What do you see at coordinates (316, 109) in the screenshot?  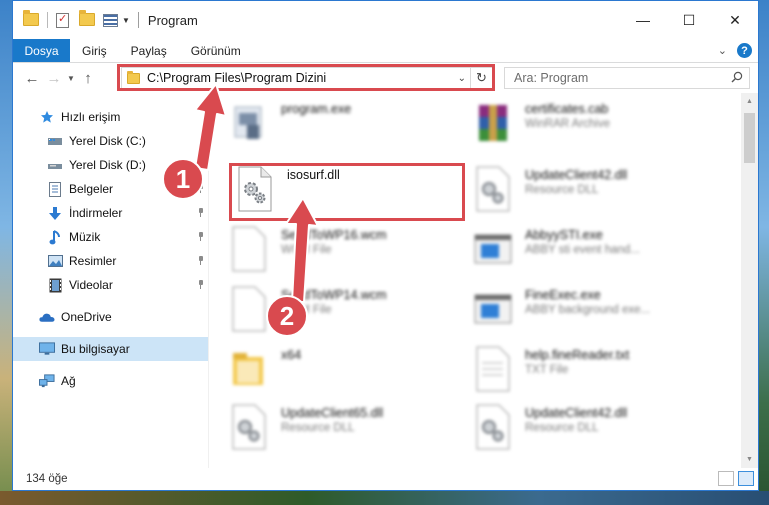 I see `file-name: program.exe` at bounding box center [316, 109].